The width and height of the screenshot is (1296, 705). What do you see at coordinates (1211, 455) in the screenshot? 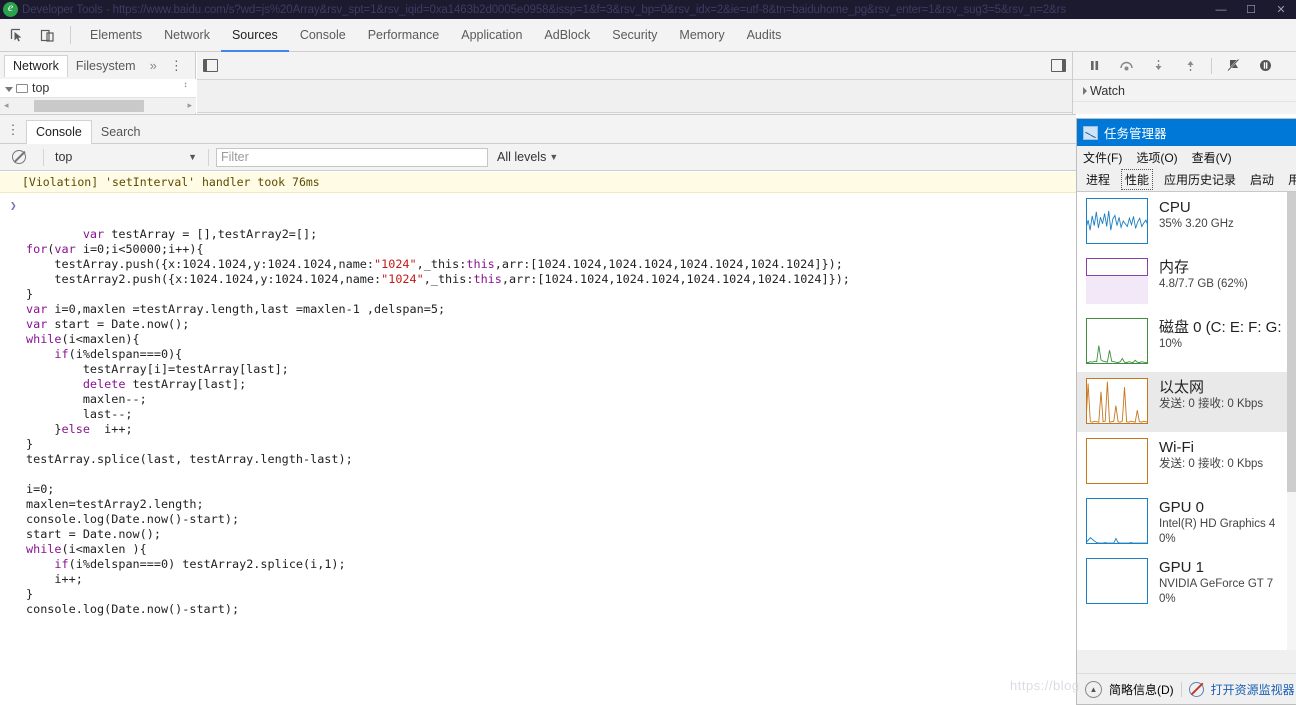
I see `resource-item-text: Wi-Fi 发送: 0 接收: 0 Kbps` at bounding box center [1211, 455].